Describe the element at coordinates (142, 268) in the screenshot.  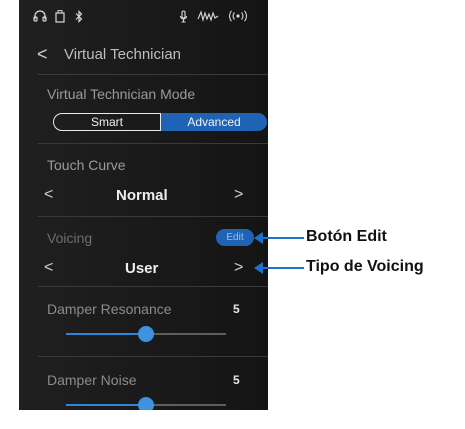
I see `voicing-value: User` at that location.